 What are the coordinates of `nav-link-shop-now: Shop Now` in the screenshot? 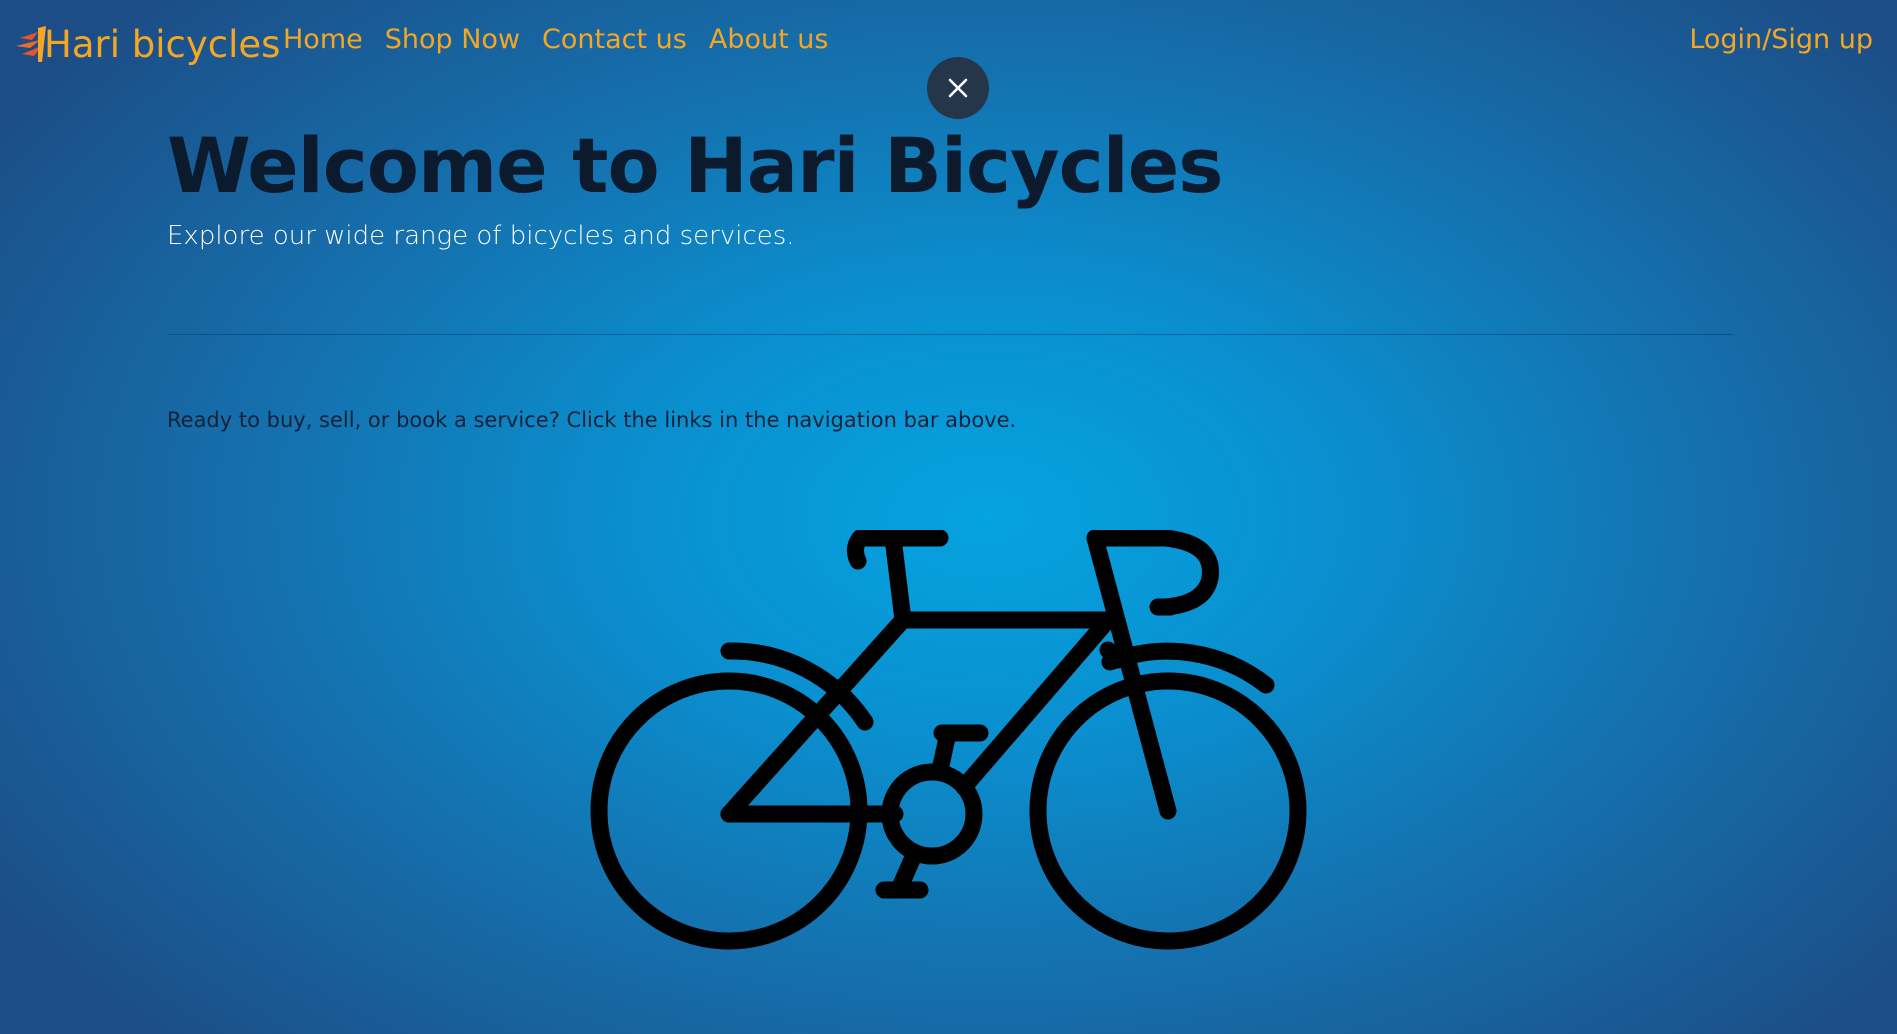 It's located at (452, 39).